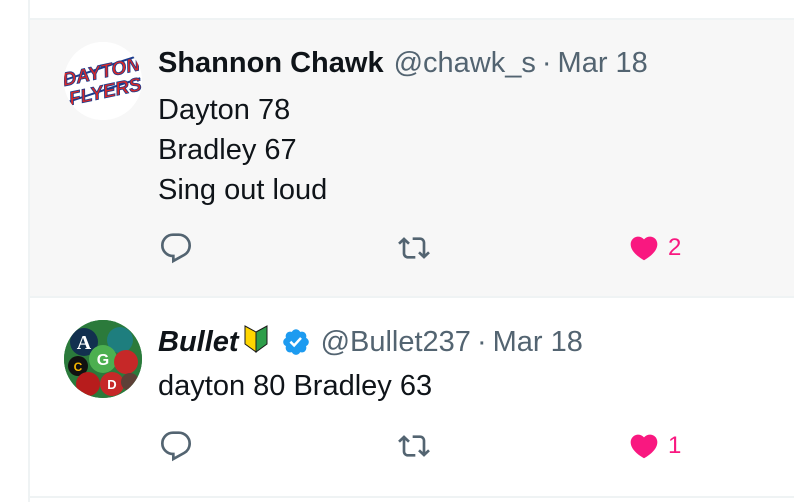 The image size is (794, 502). Describe the element at coordinates (227, 150) in the screenshot. I see `tweet-line: Bradley 67` at that location.